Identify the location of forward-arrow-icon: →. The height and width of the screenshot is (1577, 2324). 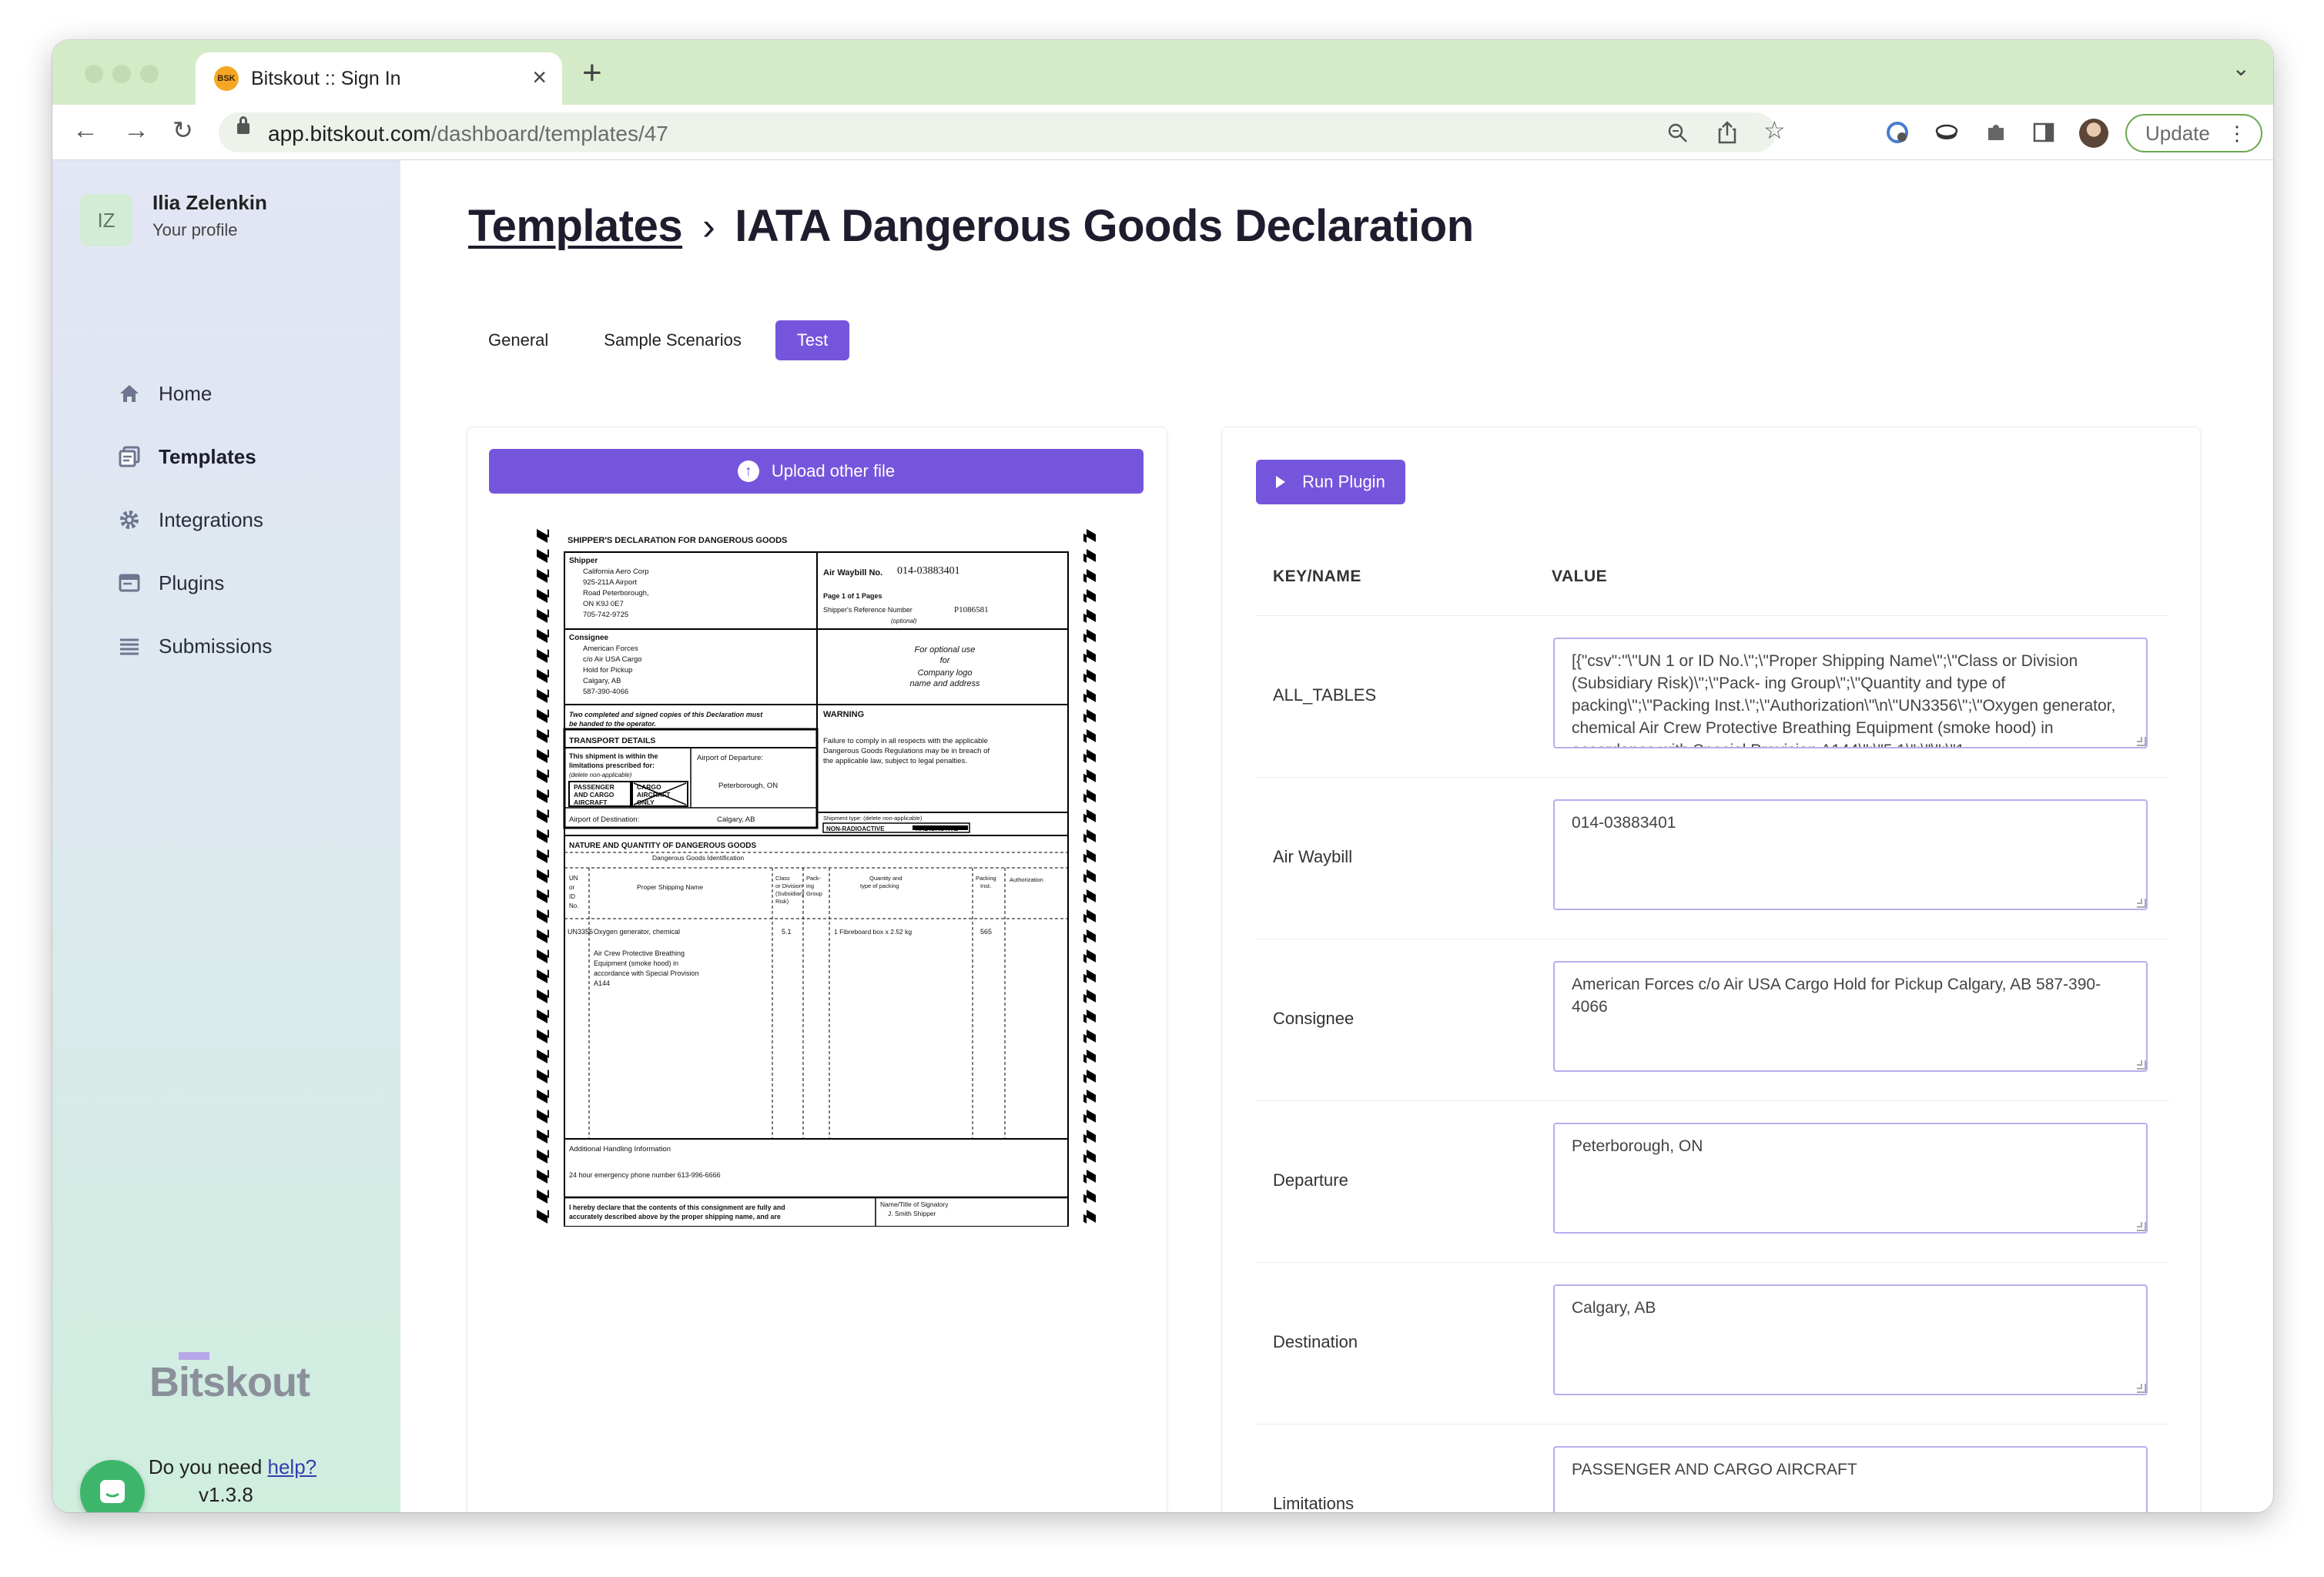
(136, 131).